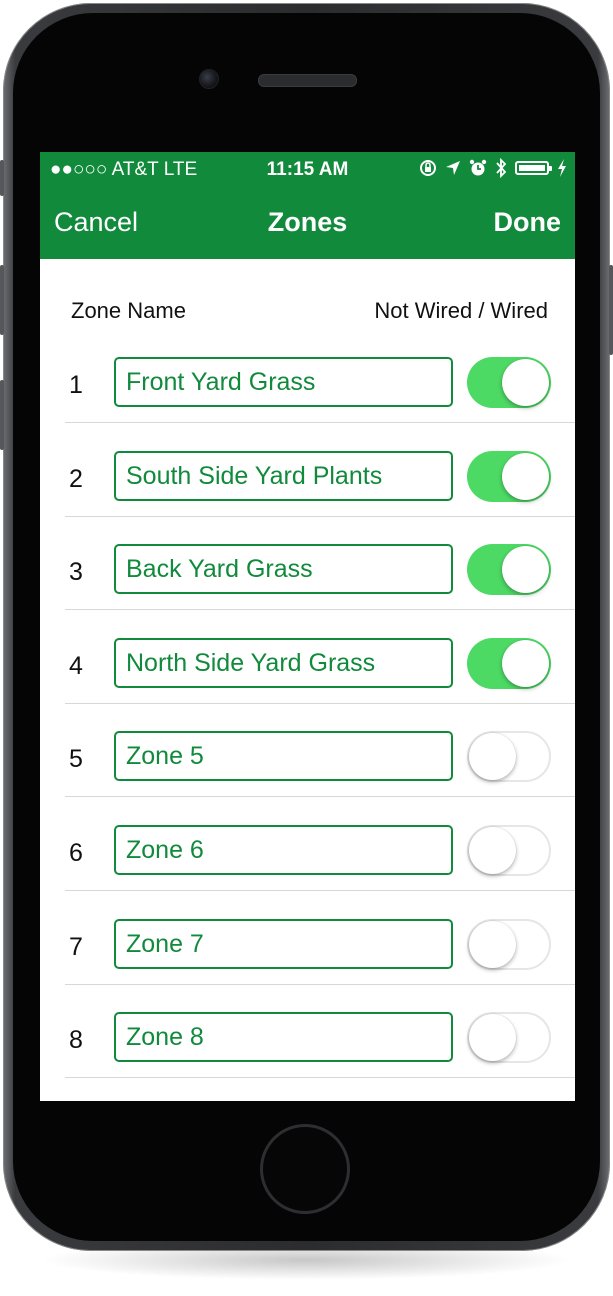 Image resolution: width=613 pixels, height=1296 pixels. I want to click on alarm-icon, so click(478, 167).